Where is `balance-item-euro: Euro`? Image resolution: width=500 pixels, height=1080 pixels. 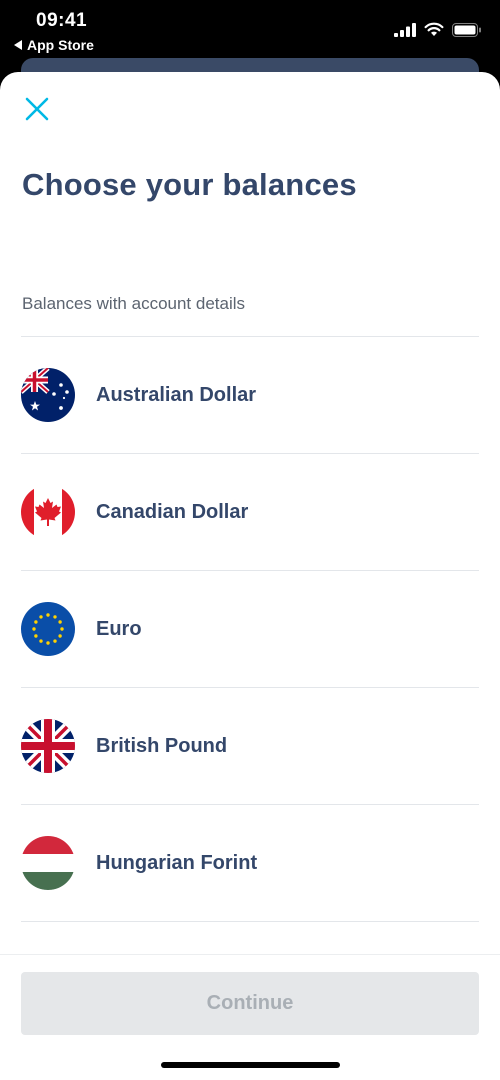 balance-item-euro: Euro is located at coordinates (250, 629).